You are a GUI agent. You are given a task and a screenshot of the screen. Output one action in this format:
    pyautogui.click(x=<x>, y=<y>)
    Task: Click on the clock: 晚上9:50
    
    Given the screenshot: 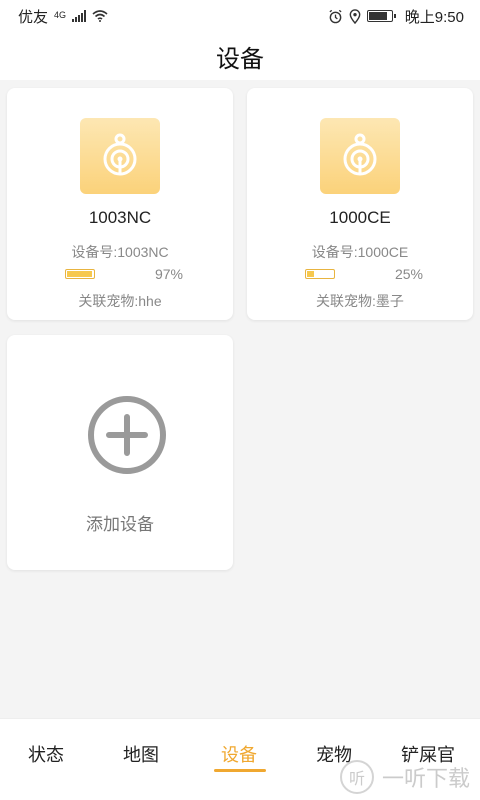 What is the action you would take?
    pyautogui.click(x=434, y=17)
    